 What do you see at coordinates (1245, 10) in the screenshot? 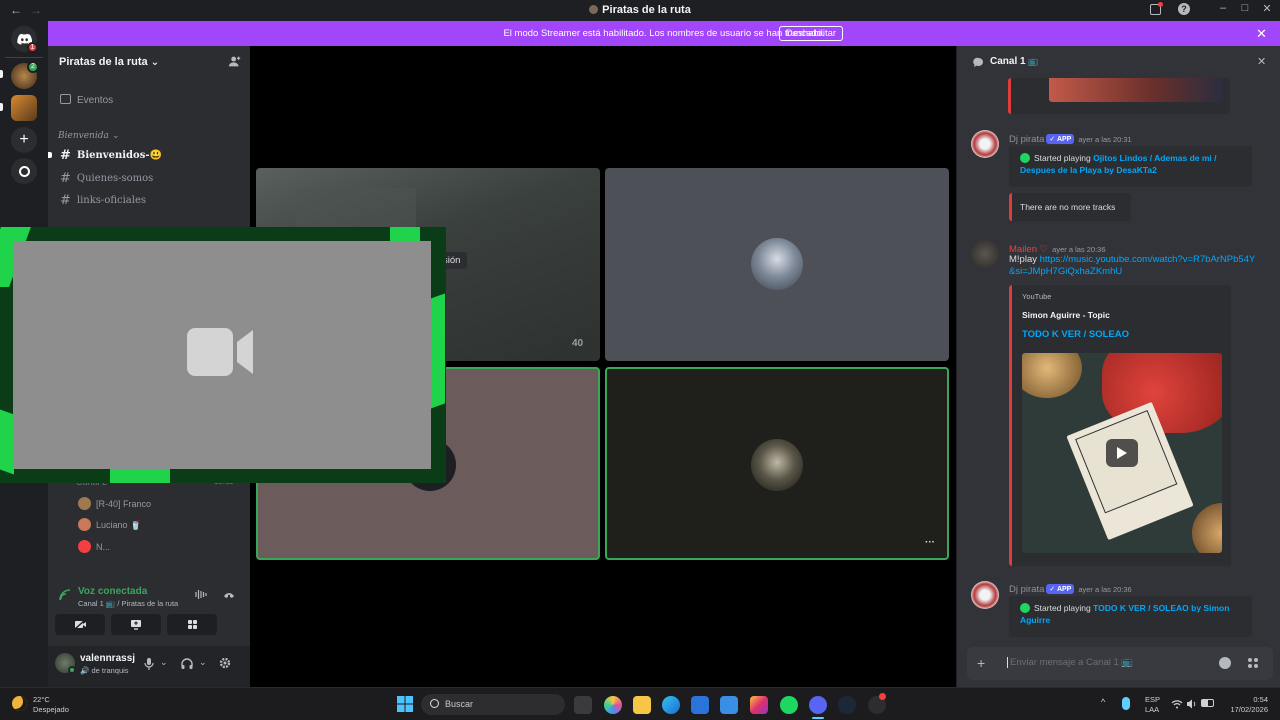
I see `maximize-button: □` at bounding box center [1245, 10].